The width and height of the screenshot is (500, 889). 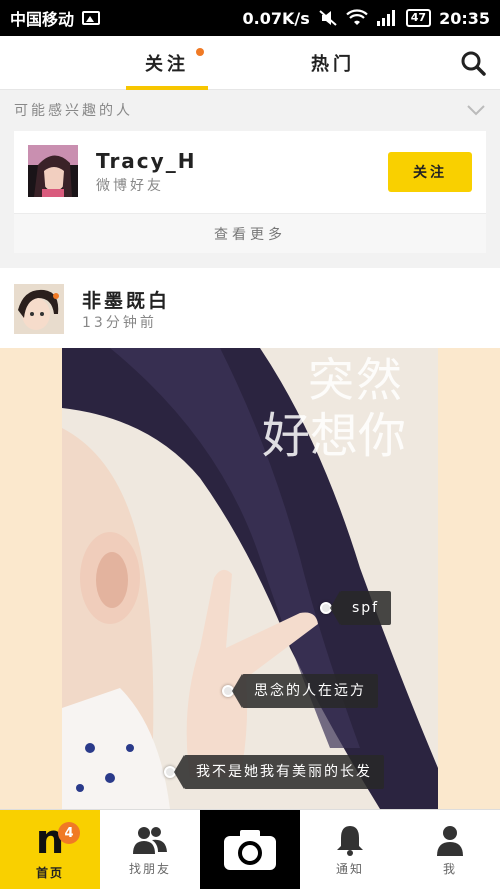 I want to click on tab-hot-label: 热门, so click(x=333, y=64).